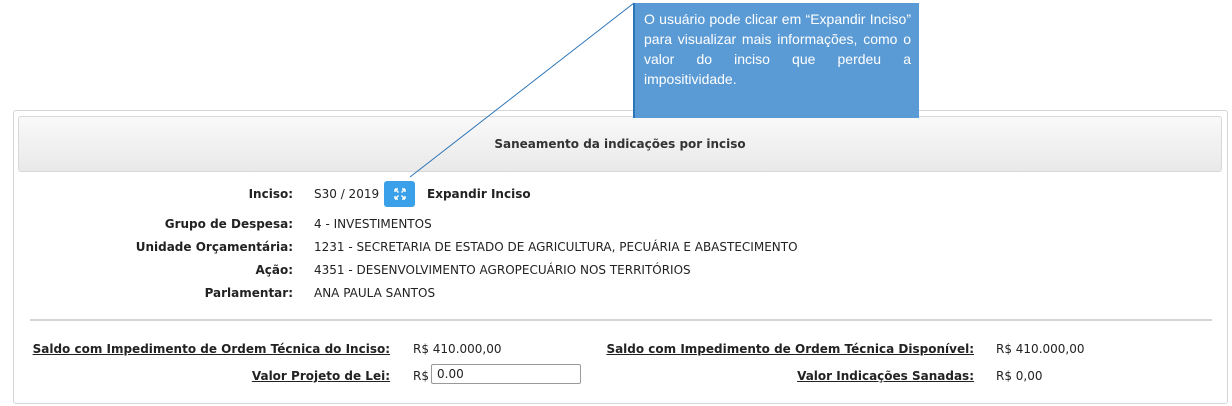  Describe the element at coordinates (214, 247) in the screenshot. I see `unidade-orcamentaria-label: Unidade Orçamentária:` at that location.